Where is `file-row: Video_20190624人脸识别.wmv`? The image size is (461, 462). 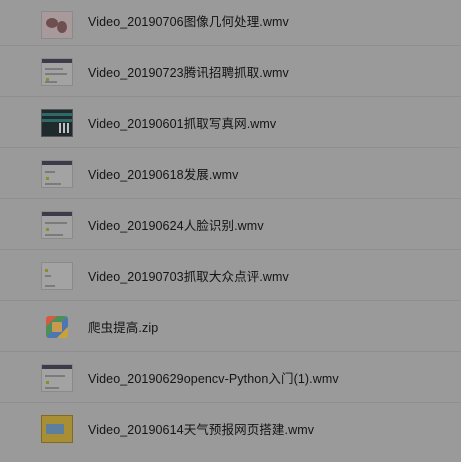 file-row: Video_20190624人脸识别.wmv is located at coordinates (230, 224).